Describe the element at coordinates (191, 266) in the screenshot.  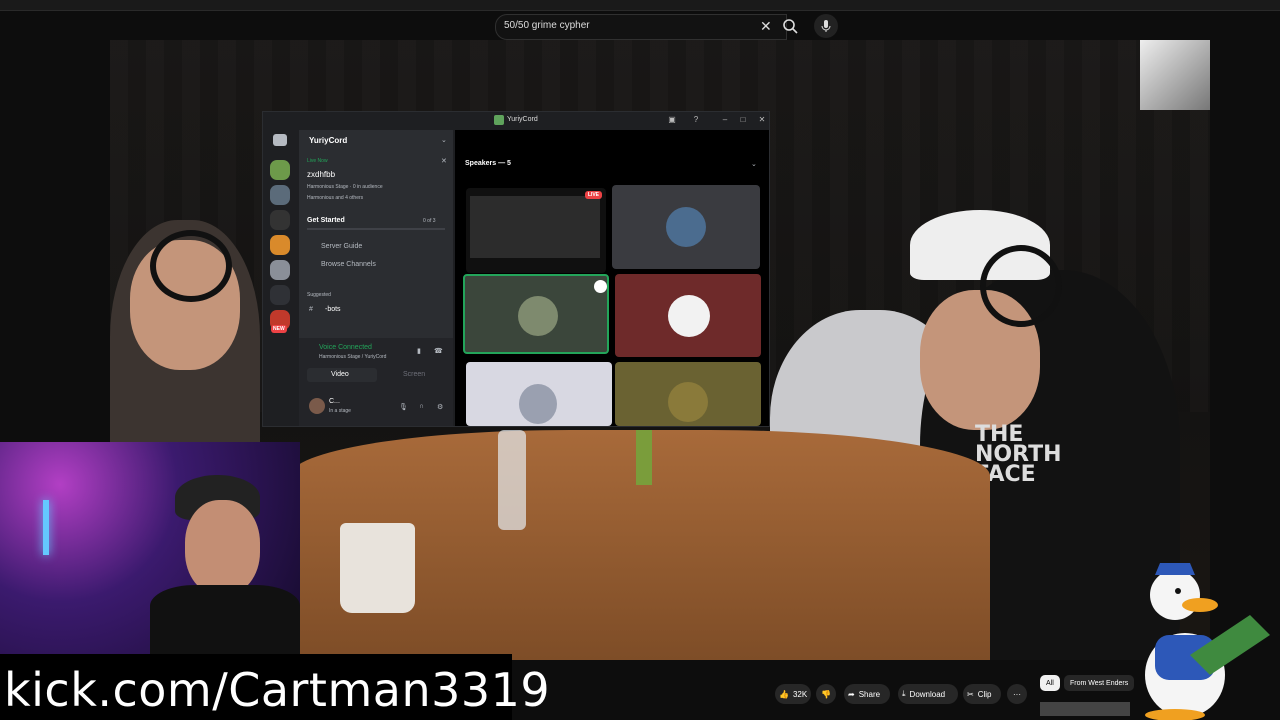
I see `headphones-left` at that location.